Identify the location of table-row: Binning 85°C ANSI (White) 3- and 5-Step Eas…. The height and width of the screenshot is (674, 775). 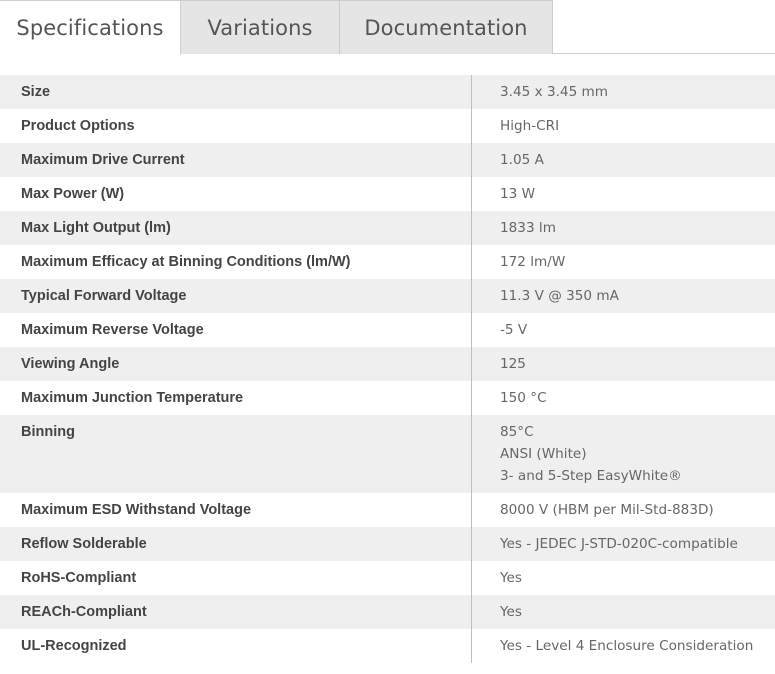
(387, 454).